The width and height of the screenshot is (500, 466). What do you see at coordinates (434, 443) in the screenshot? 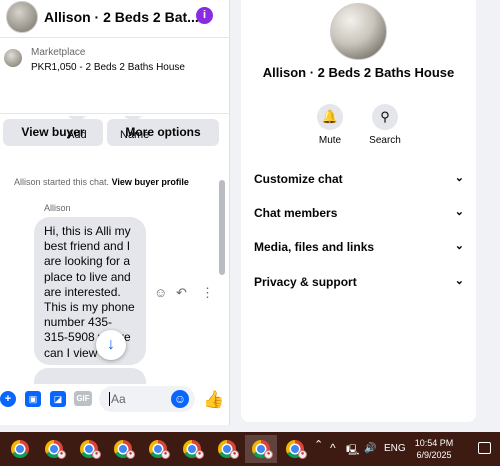
I see `clock-time: 10:54 PM` at bounding box center [434, 443].